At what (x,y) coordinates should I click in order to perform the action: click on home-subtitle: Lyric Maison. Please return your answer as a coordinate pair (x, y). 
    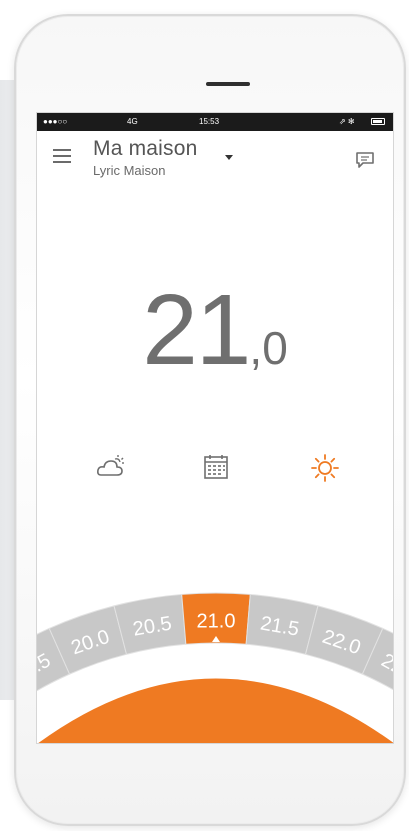
    Looking at the image, I should click on (129, 170).